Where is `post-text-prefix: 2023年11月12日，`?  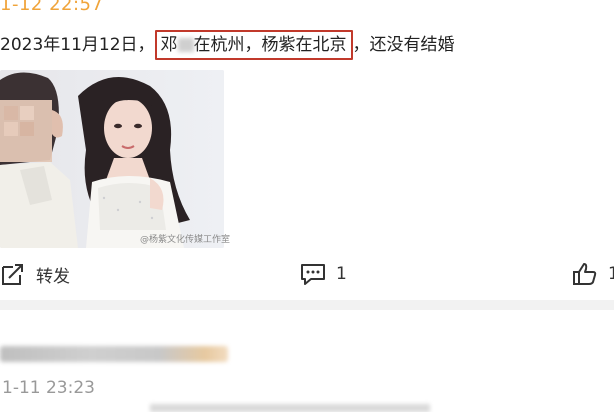 post-text-prefix: 2023年11月12日， is located at coordinates (77, 45).